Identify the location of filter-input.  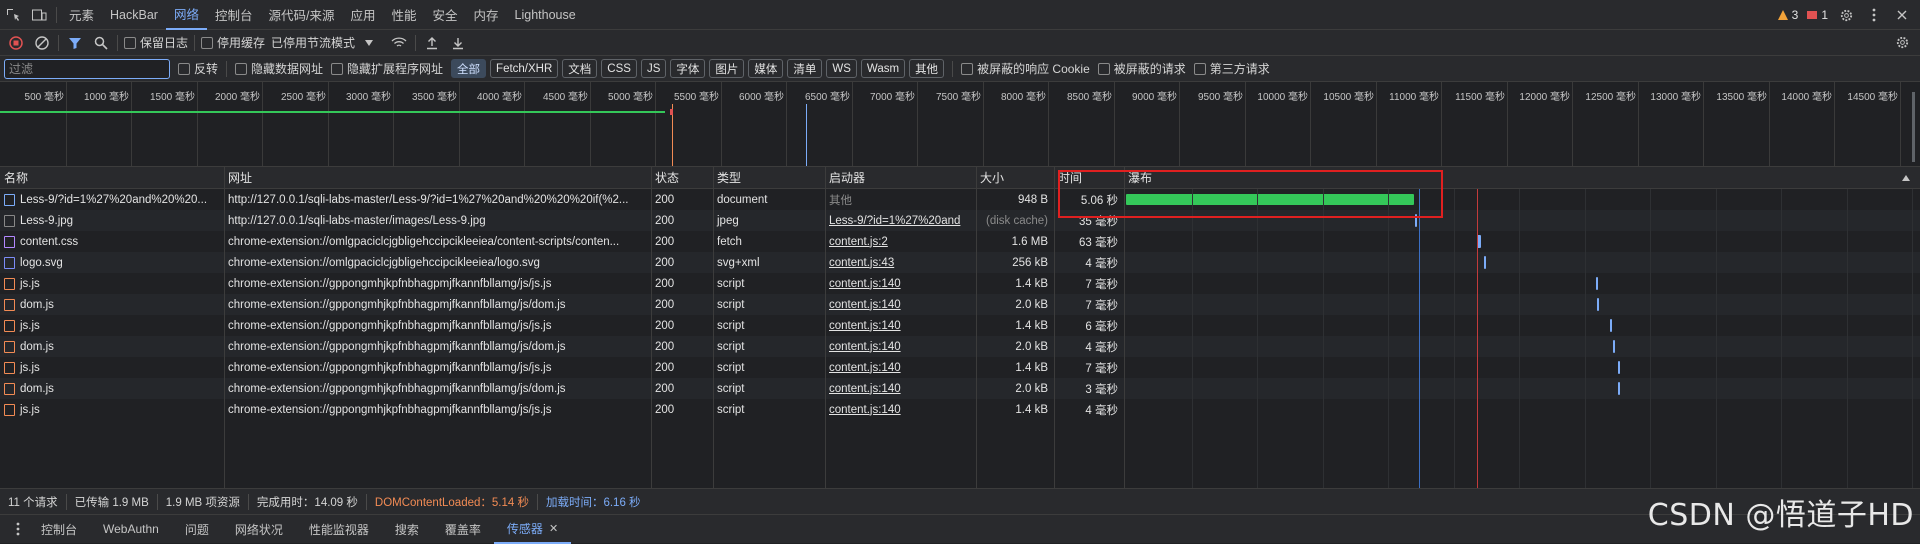
(87, 68).